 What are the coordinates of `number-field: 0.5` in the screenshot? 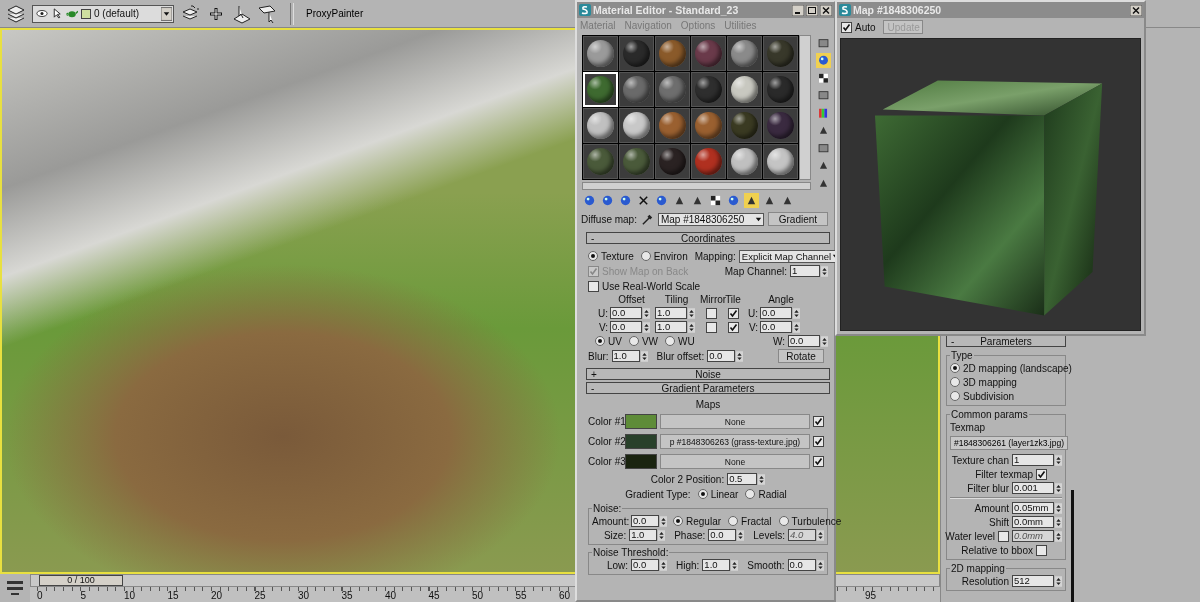 It's located at (742, 479).